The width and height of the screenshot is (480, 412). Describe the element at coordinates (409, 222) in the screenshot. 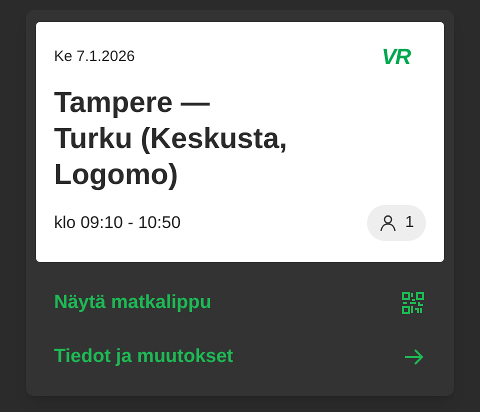

I see `passenger-count: 1` at that location.